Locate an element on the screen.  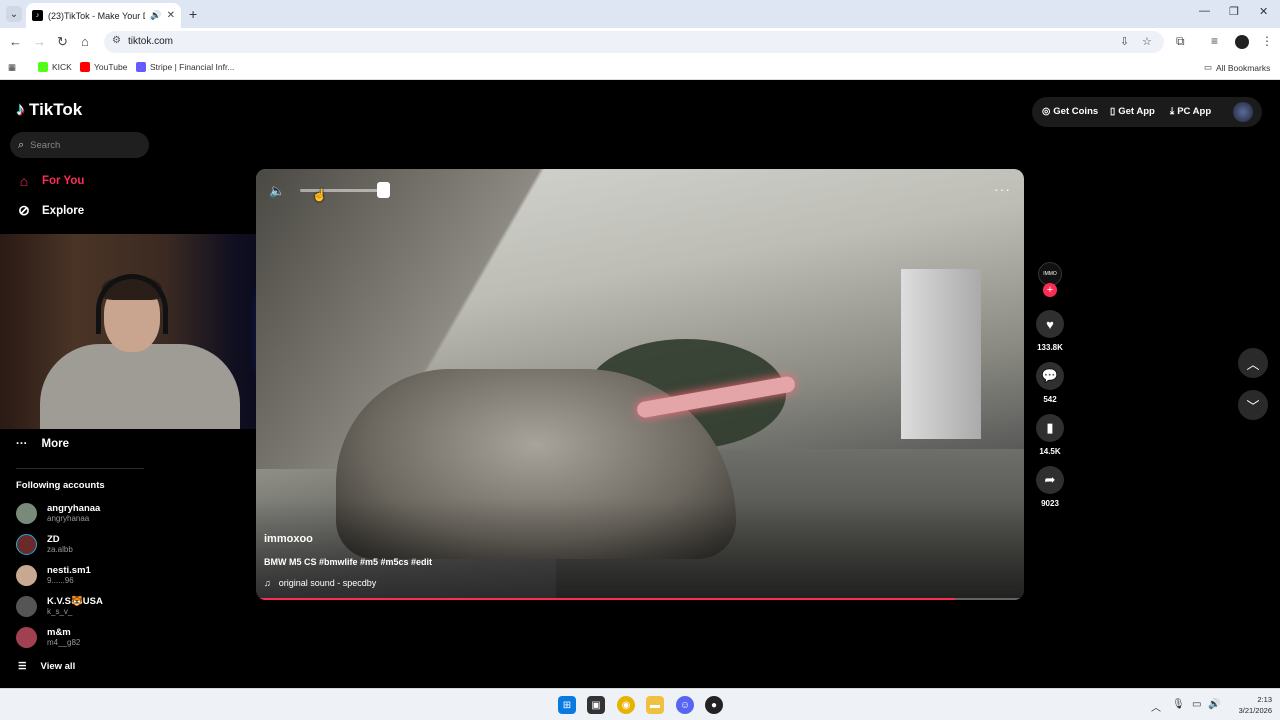
site-info-icon: ⚙ is located at coordinates (116, 40).